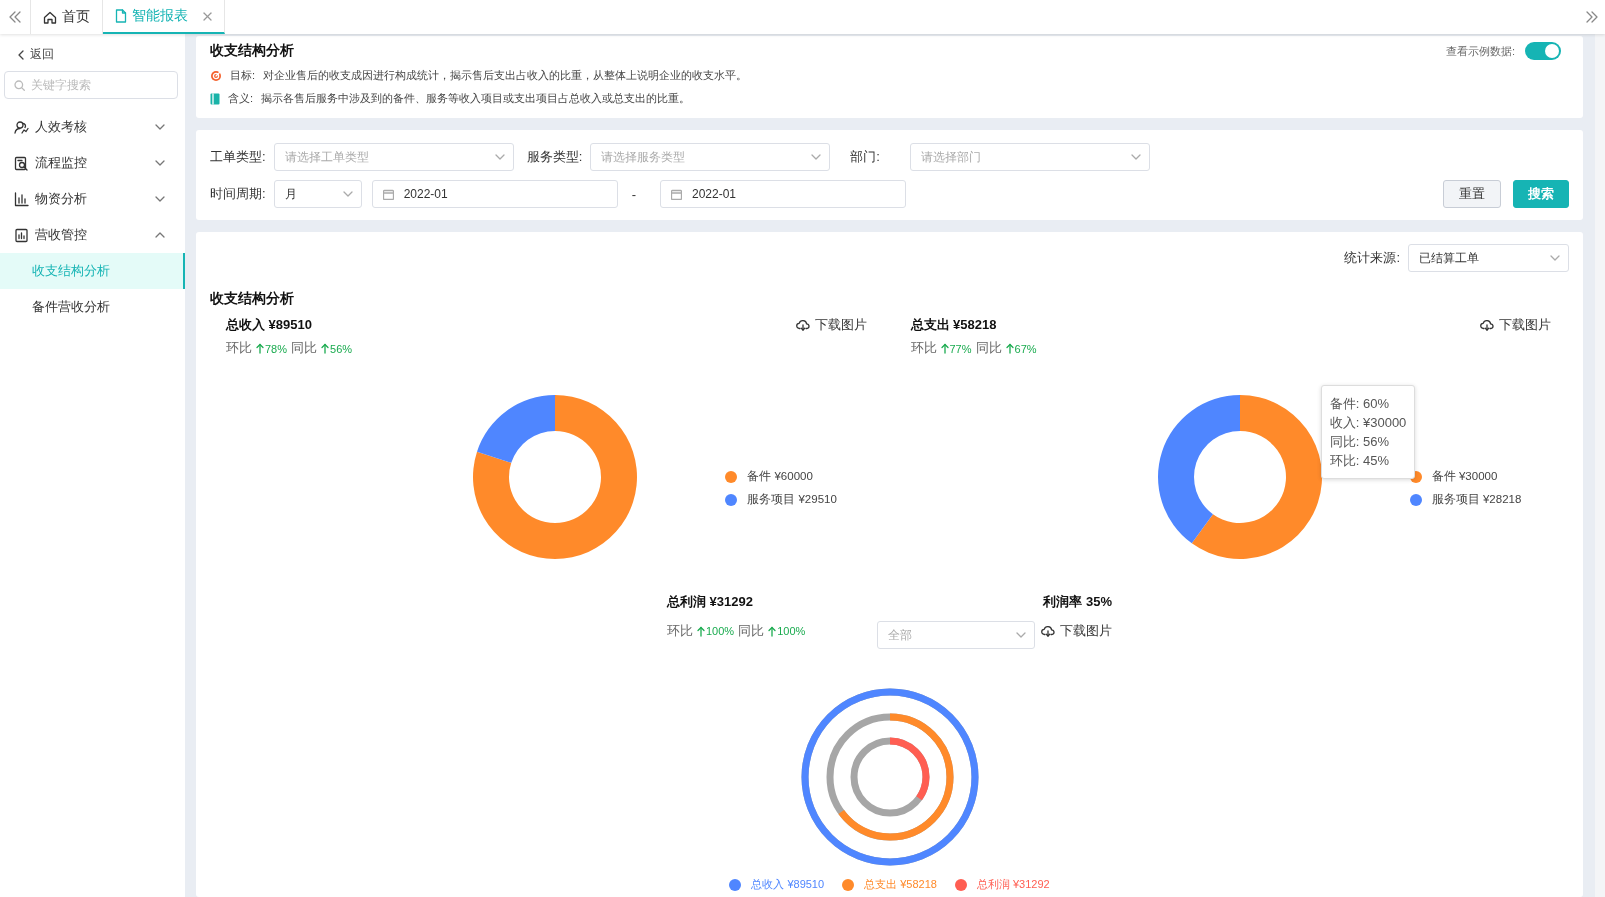  What do you see at coordinates (21, 54) in the screenshot?
I see `chevron-left-icon` at bounding box center [21, 54].